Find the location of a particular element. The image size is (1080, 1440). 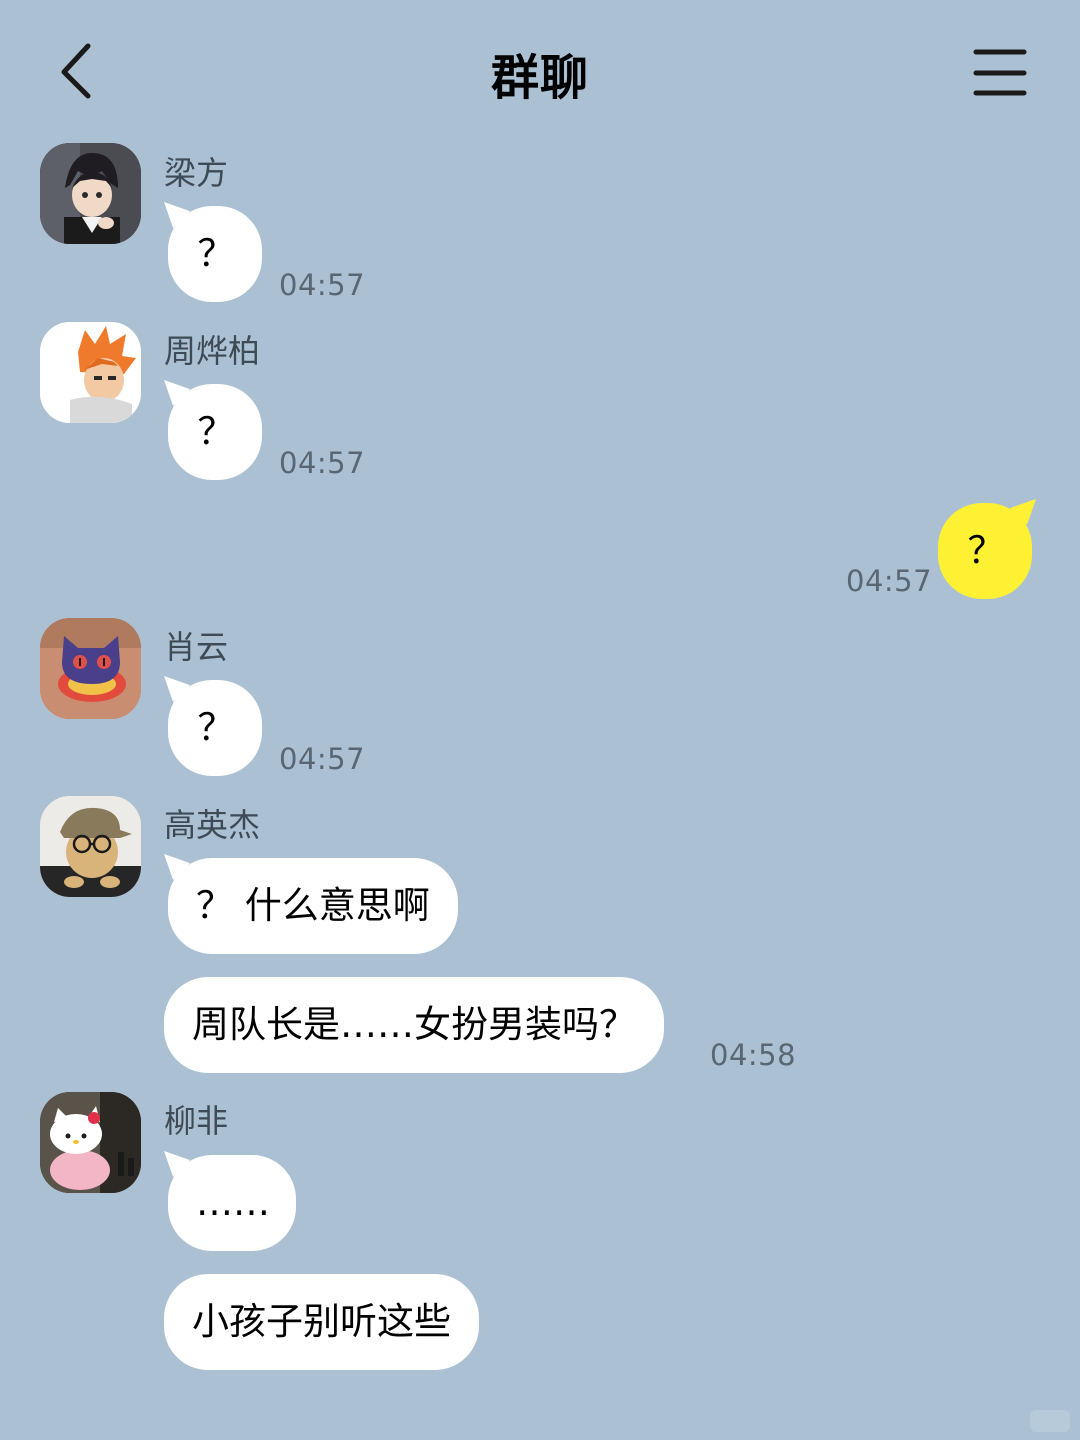

avatar-hello-kitty is located at coordinates (90, 1142).